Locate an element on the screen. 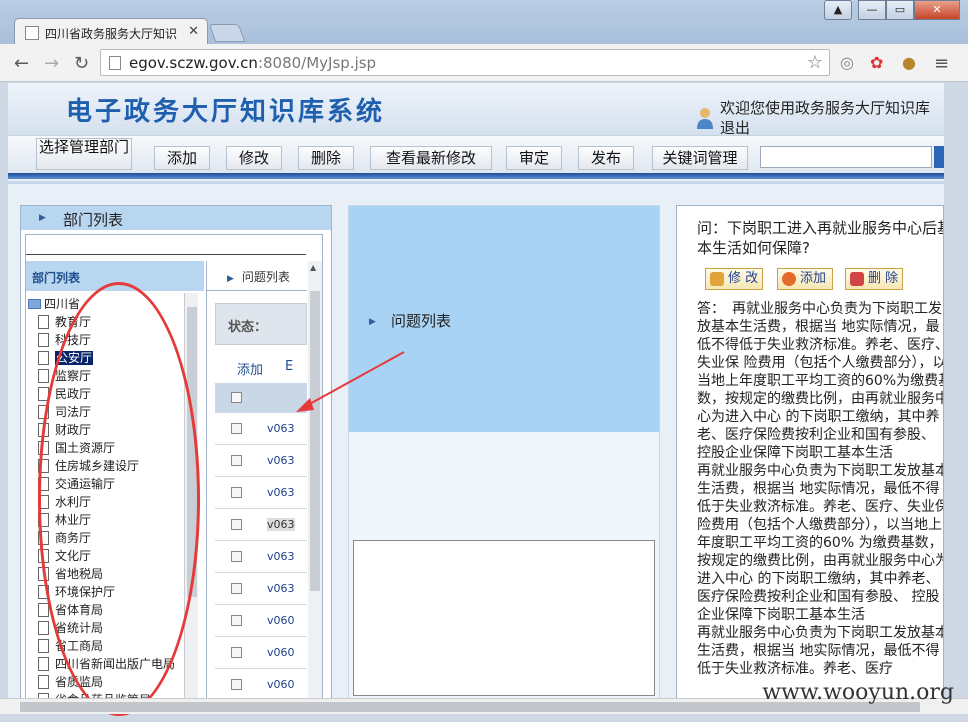 The image size is (968, 722). welcome-text: 欢迎您使用政务服务大厅知识库 is located at coordinates (825, 108).